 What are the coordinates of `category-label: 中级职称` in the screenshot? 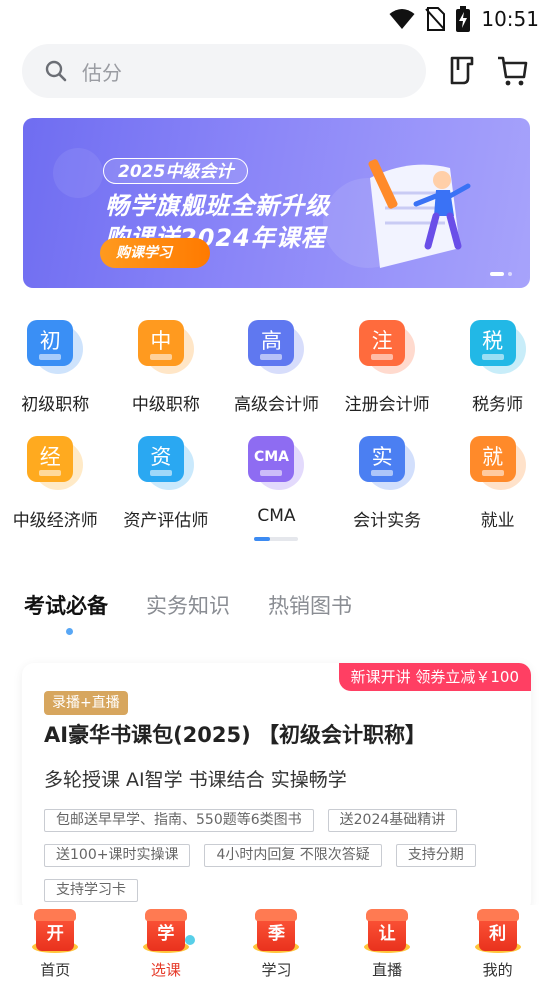 It's located at (165, 405).